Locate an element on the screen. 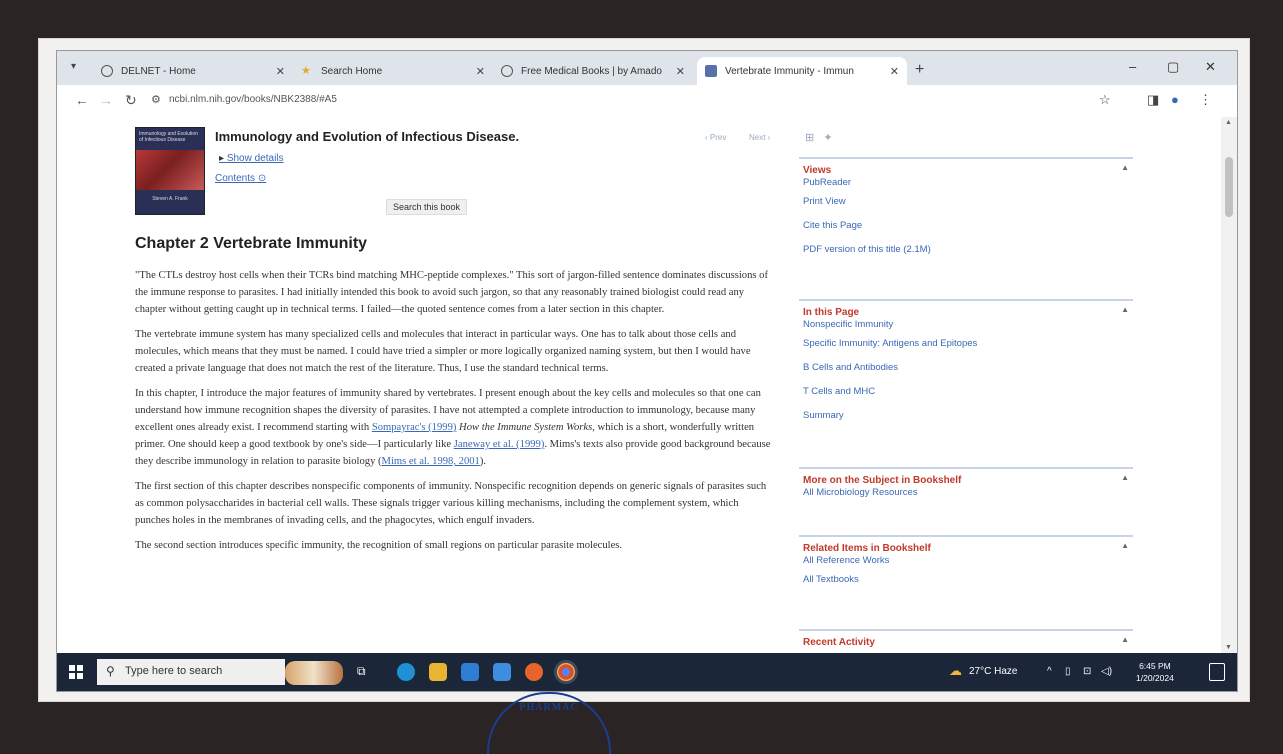 The height and width of the screenshot is (754, 1283). stamp-text: PHARMAC is located at coordinates (549, 707).